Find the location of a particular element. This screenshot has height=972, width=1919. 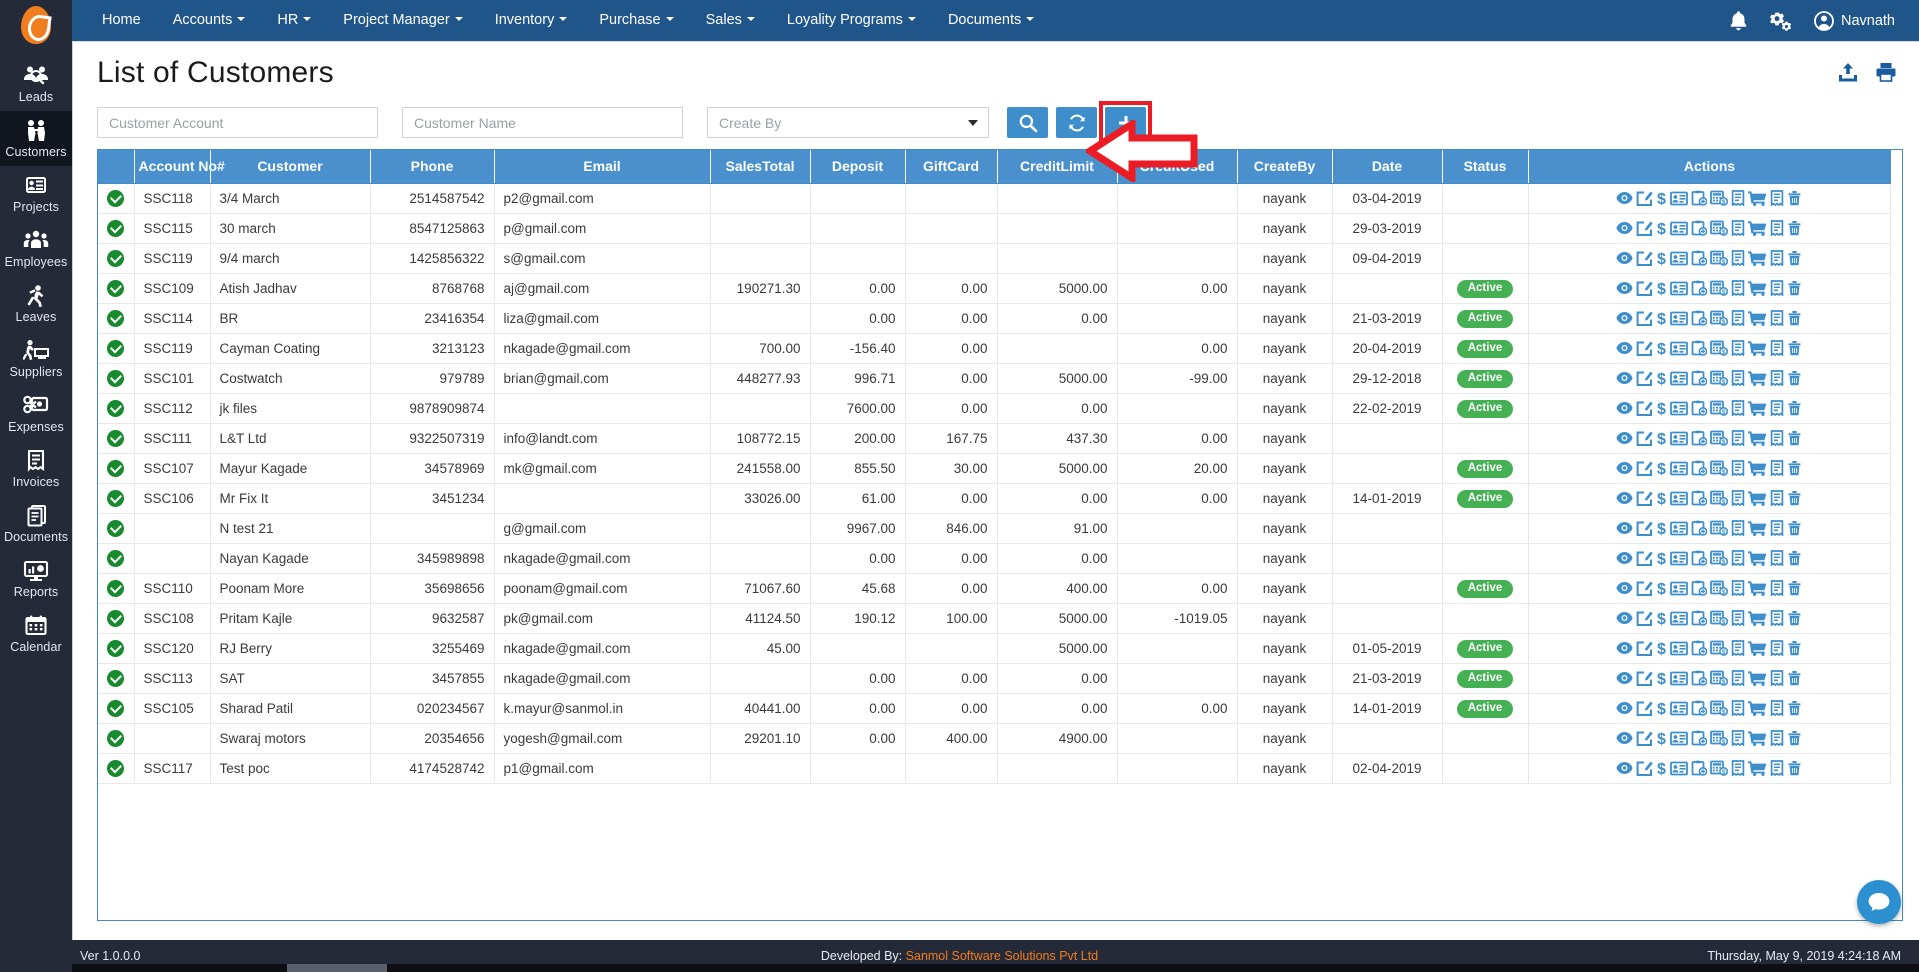

sidebar-item-invoices: Invoices is located at coordinates (36, 468).